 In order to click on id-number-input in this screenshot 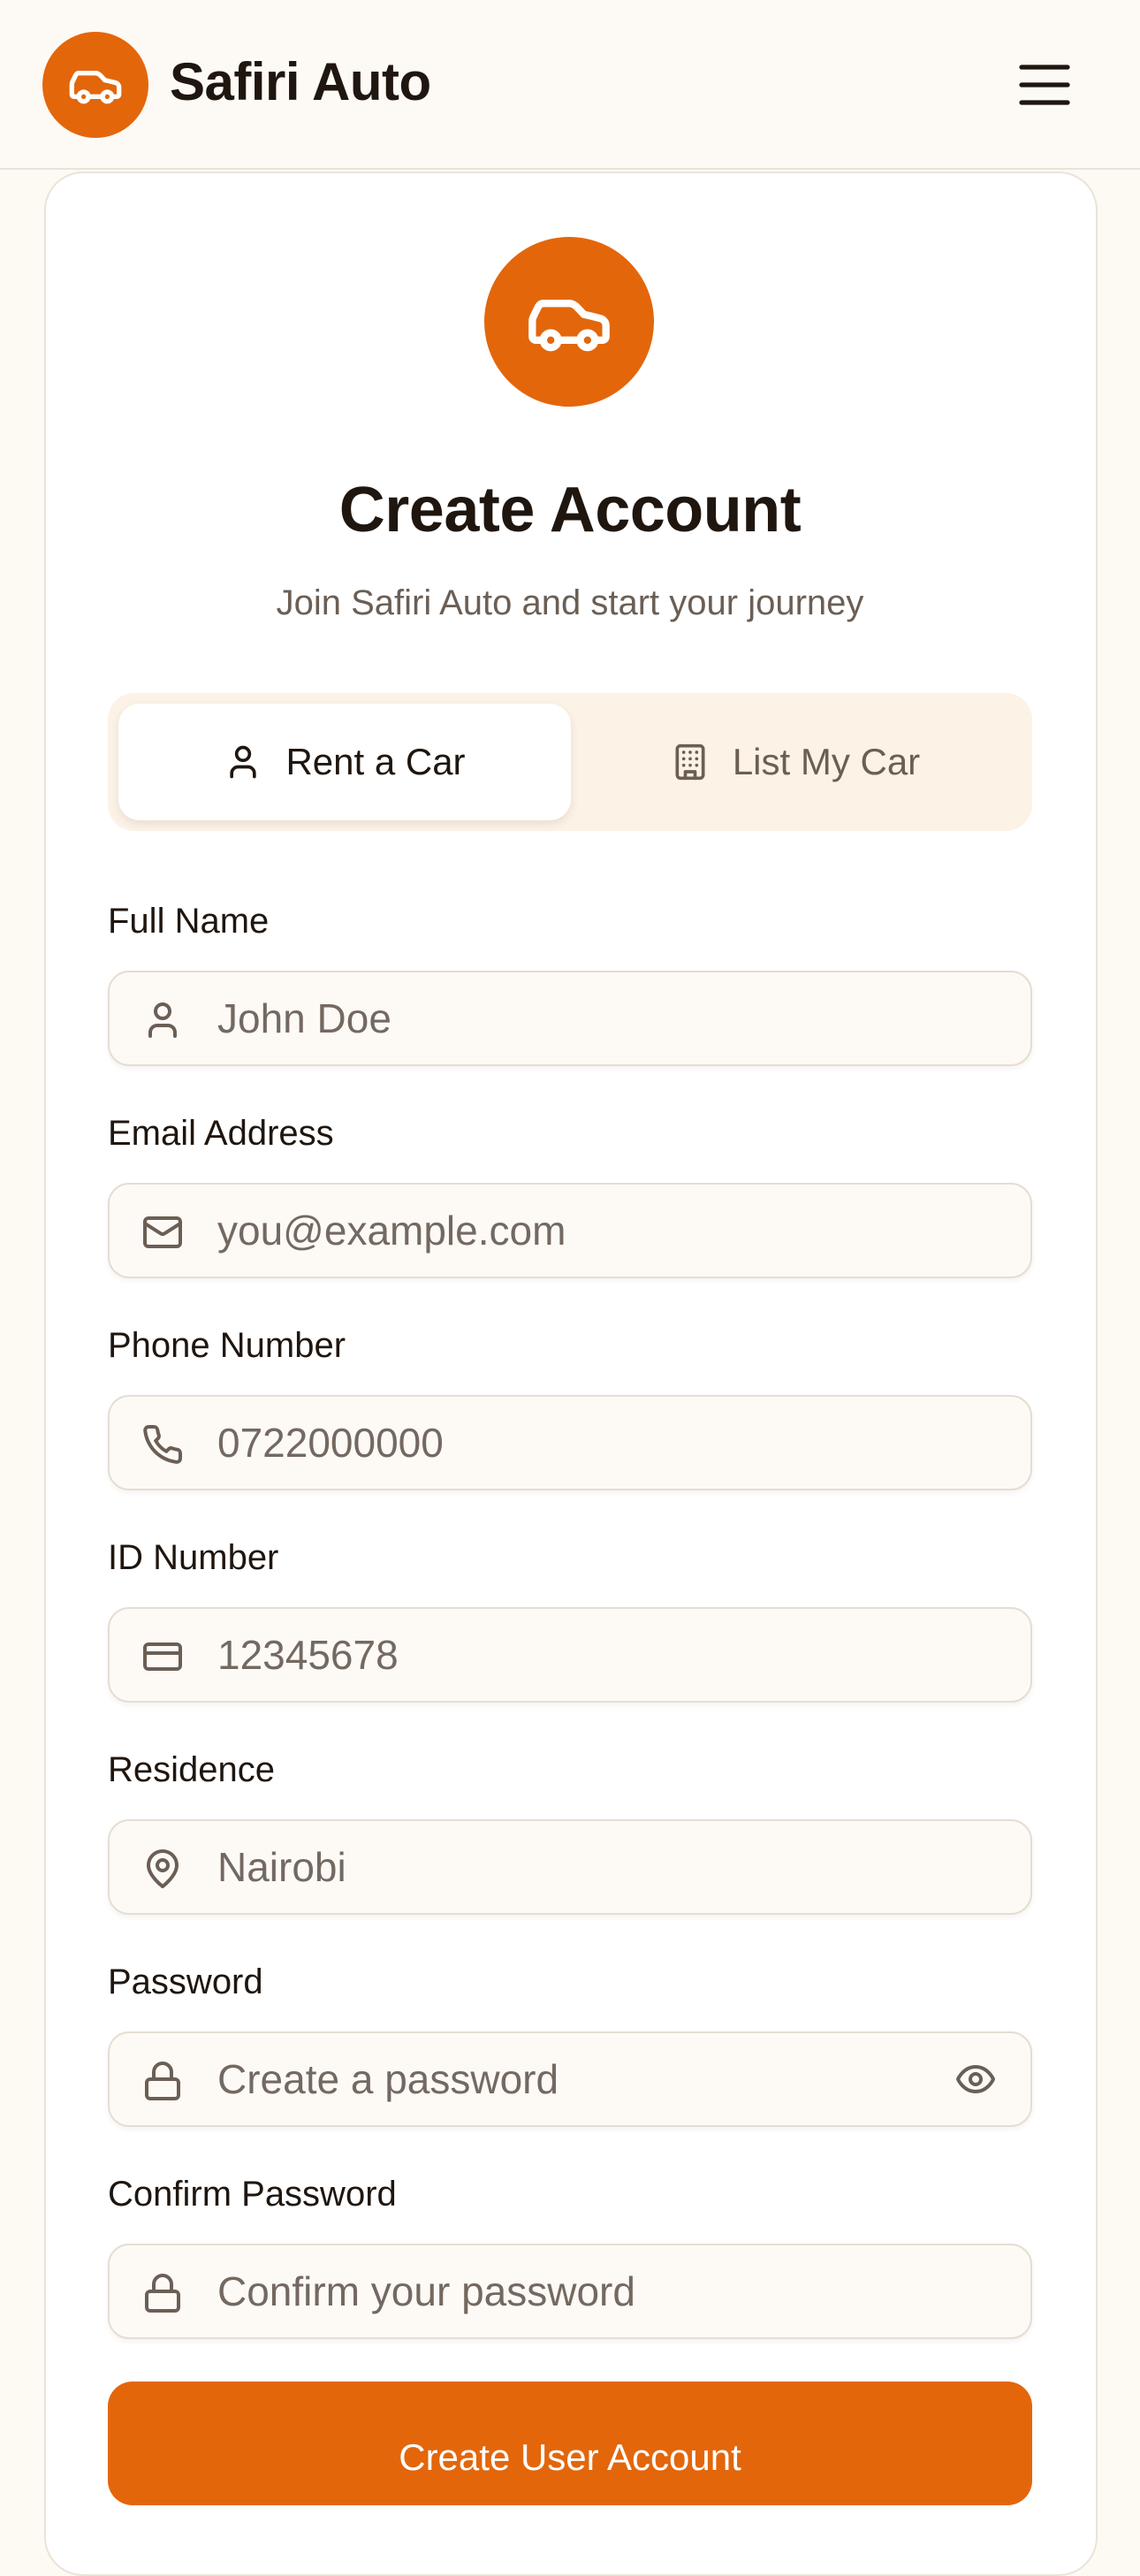, I will do `click(597, 1655)`.